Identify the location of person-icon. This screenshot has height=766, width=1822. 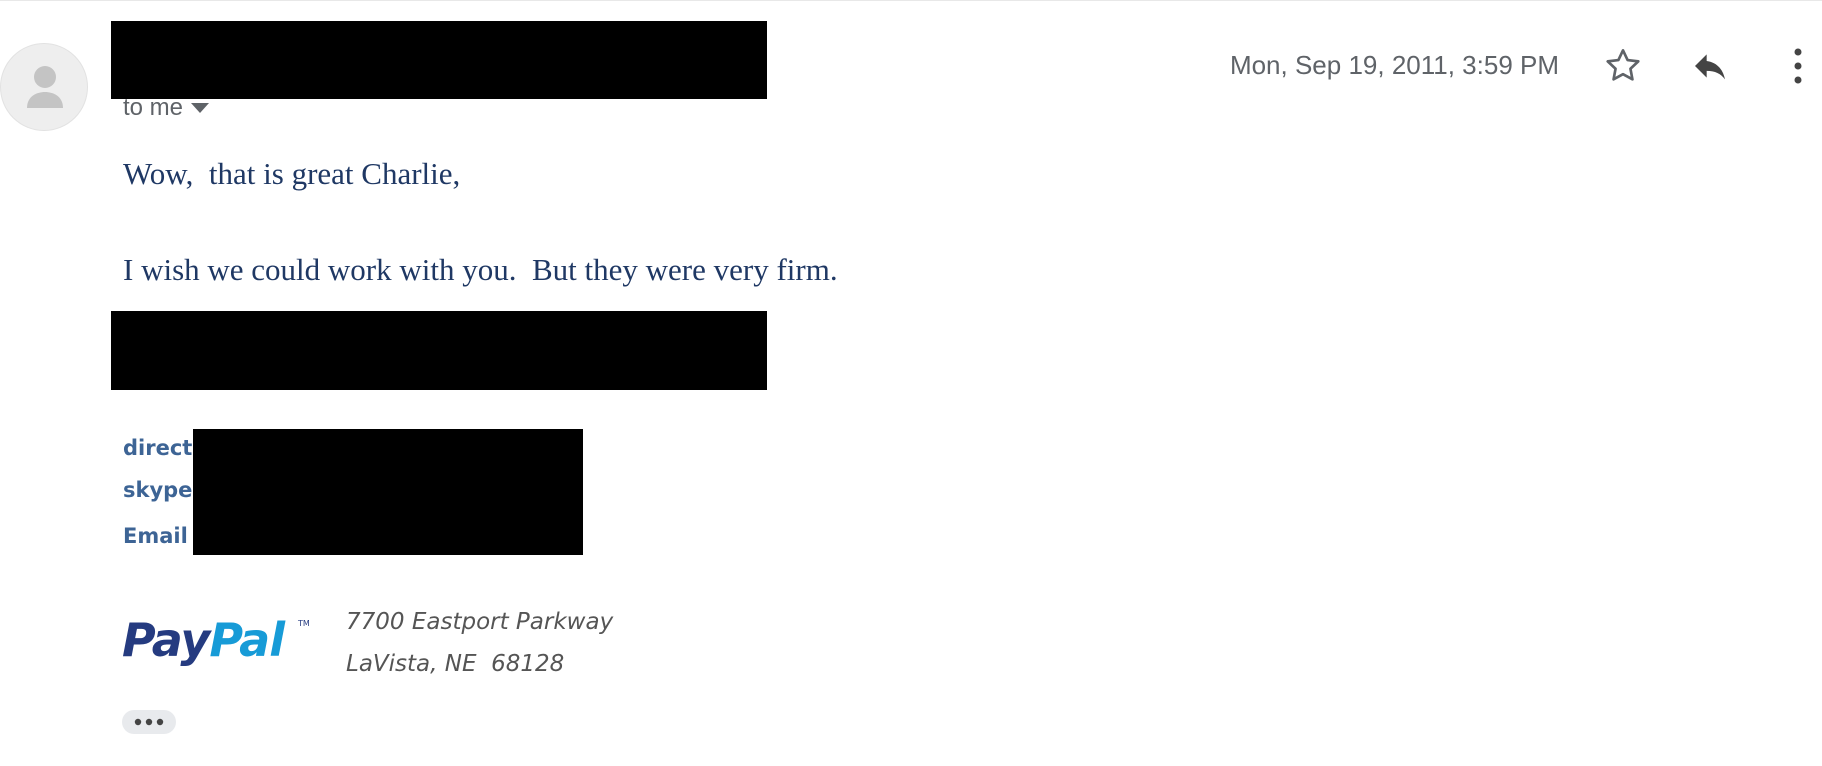
(45, 87).